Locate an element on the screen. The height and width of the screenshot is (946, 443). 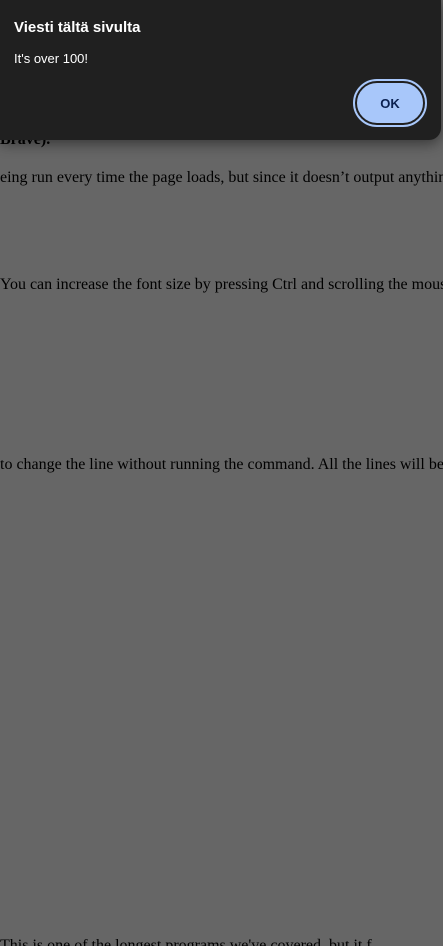
ok-button: OK is located at coordinates (390, 103).